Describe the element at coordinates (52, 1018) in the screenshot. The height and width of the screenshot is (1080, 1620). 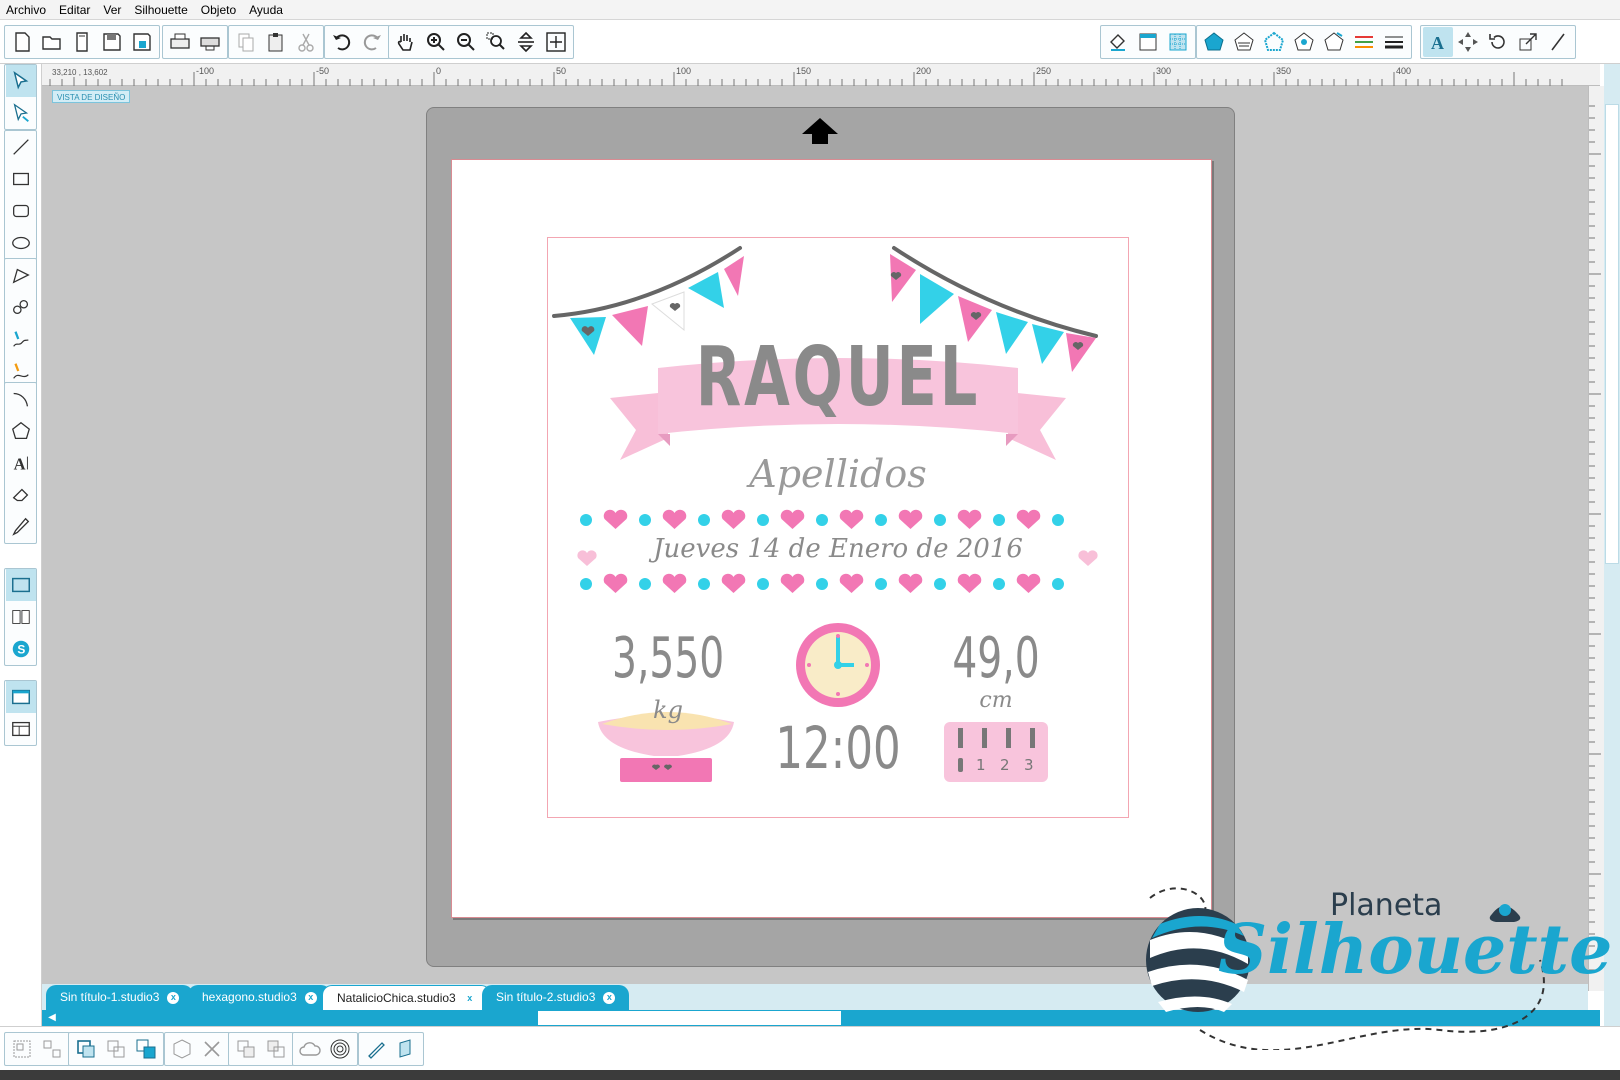
I see `scroll-left-icon: ◀` at that location.